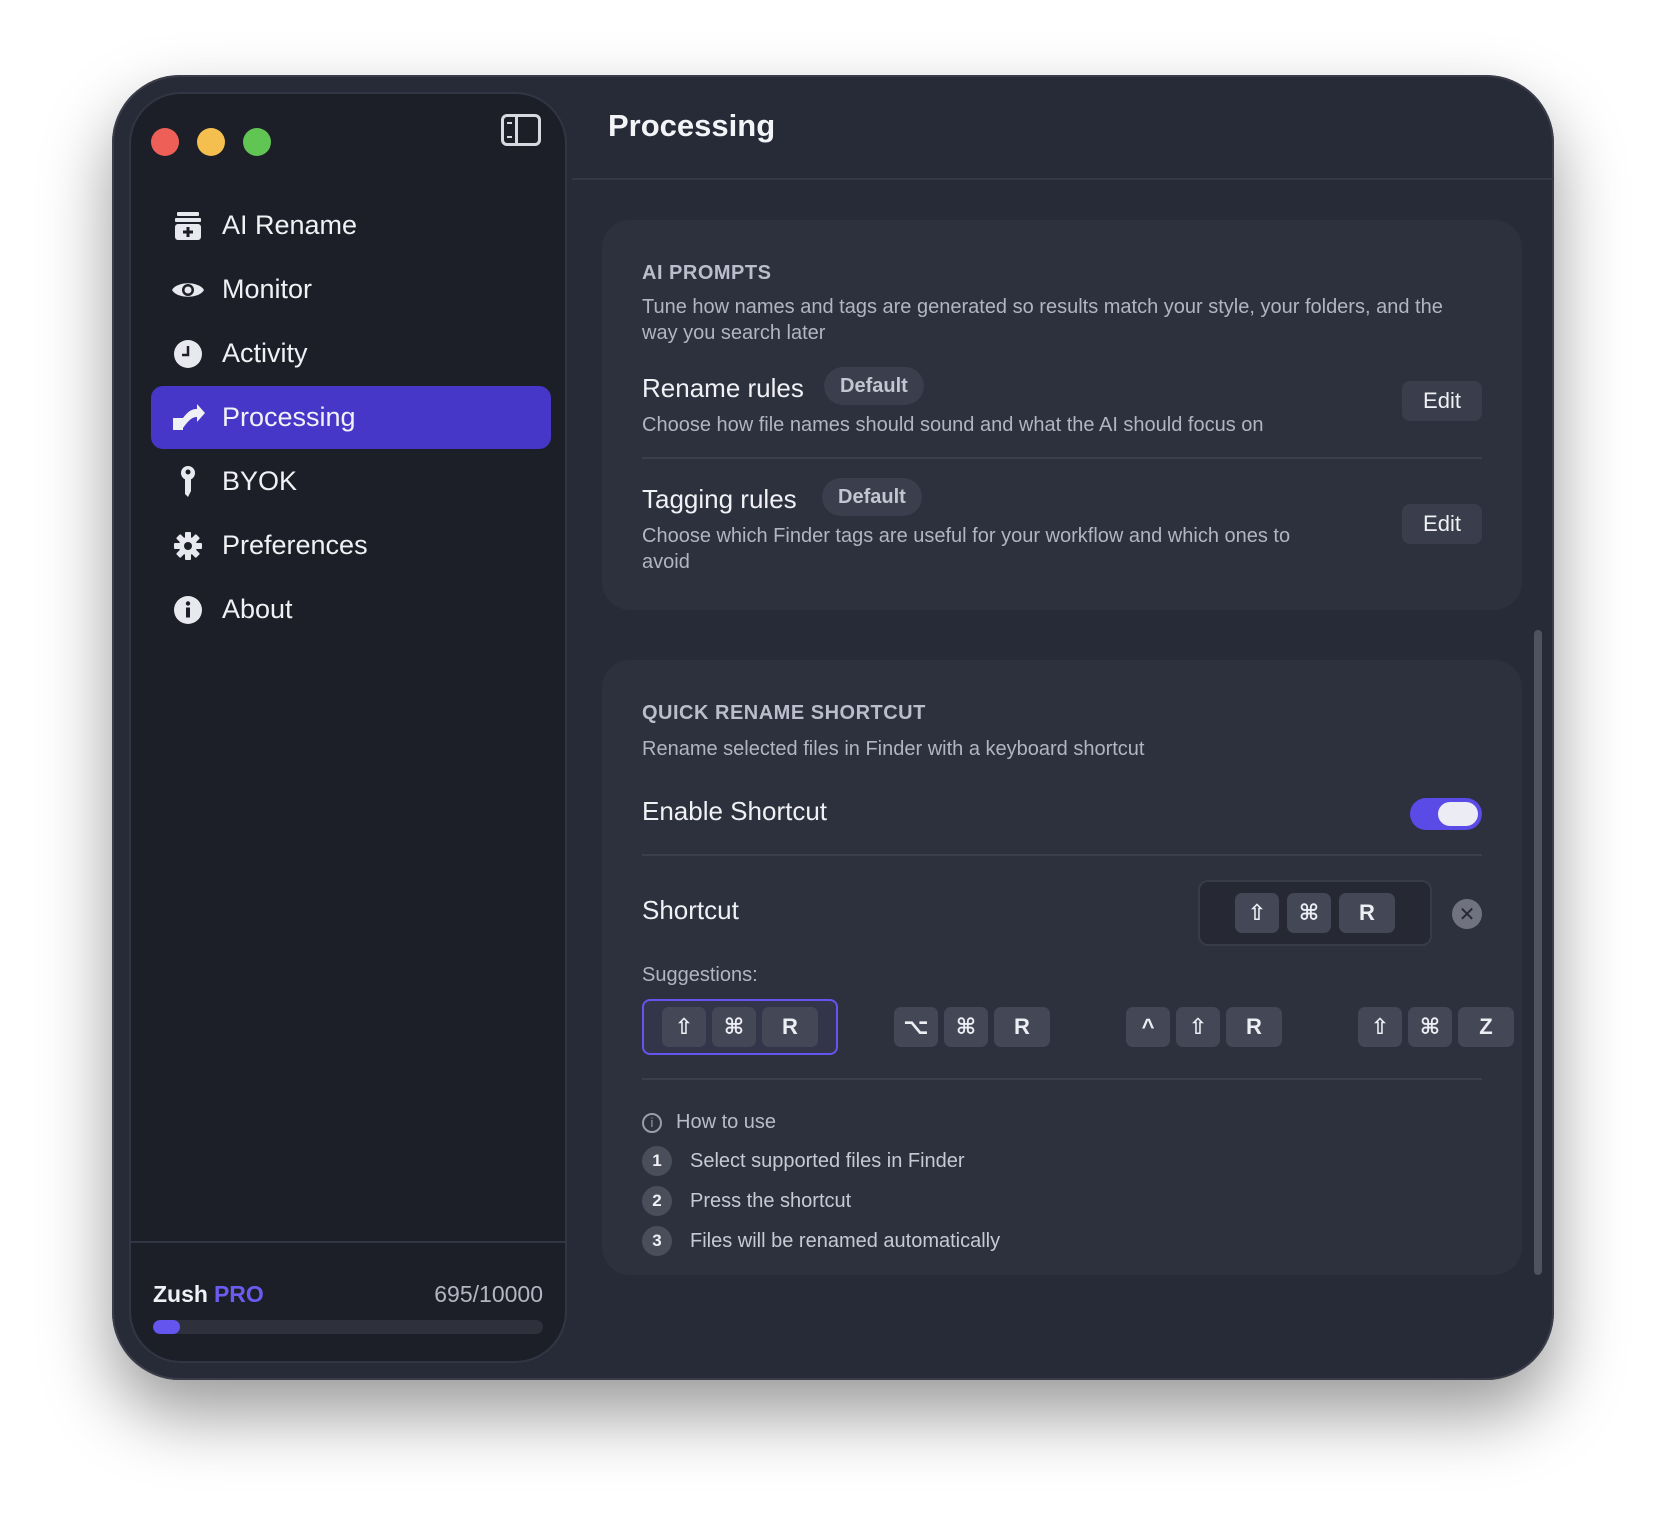  What do you see at coordinates (916, 1027) in the screenshot?
I see `option-key-icon: ⌥` at bounding box center [916, 1027].